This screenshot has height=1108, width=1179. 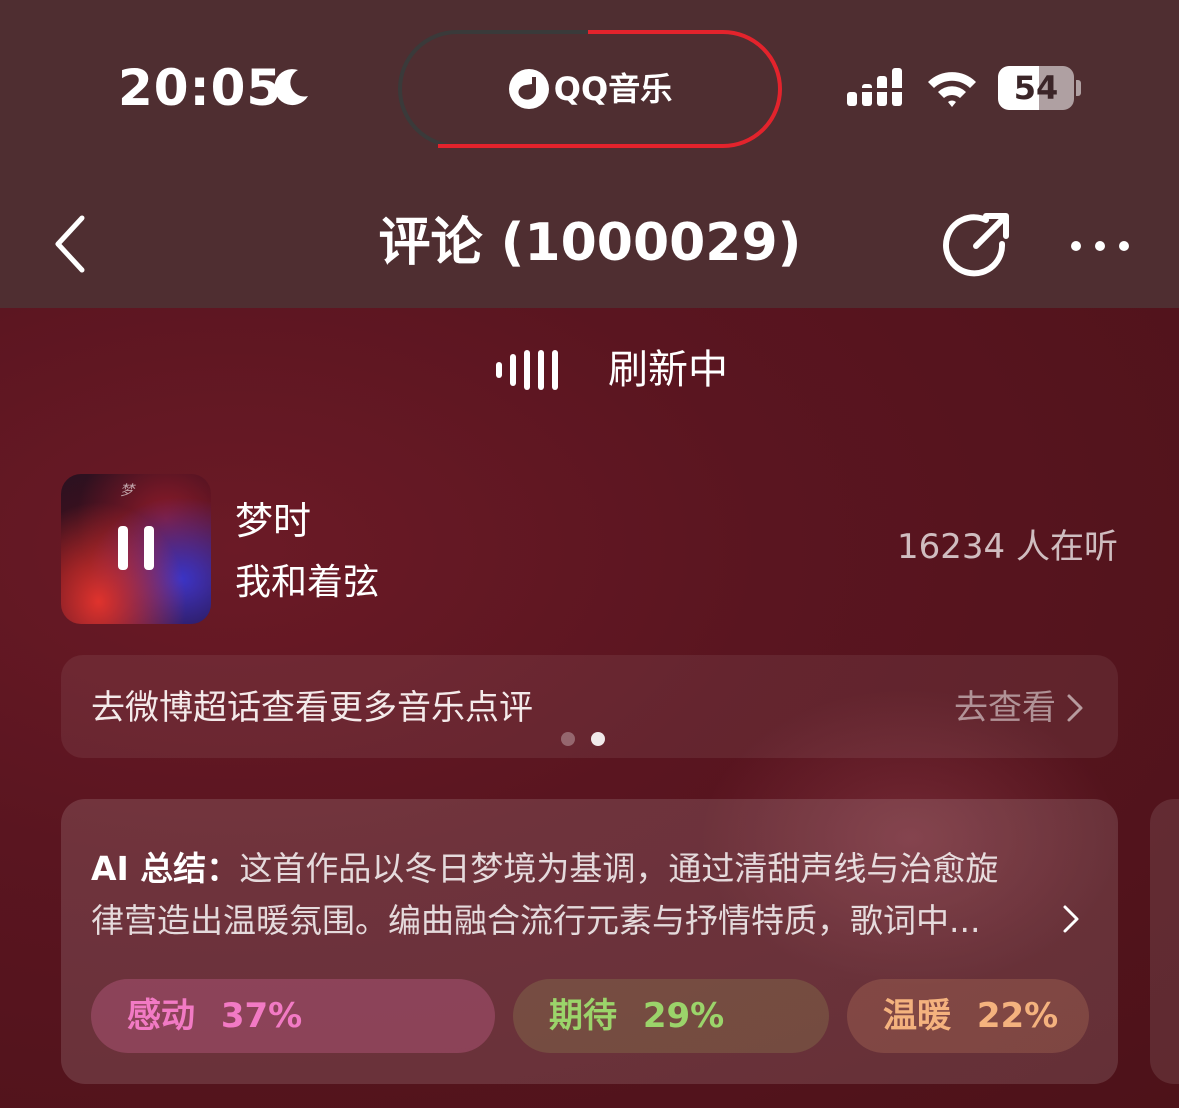 I want to click on tag-percent: 29%, so click(x=683, y=1016).